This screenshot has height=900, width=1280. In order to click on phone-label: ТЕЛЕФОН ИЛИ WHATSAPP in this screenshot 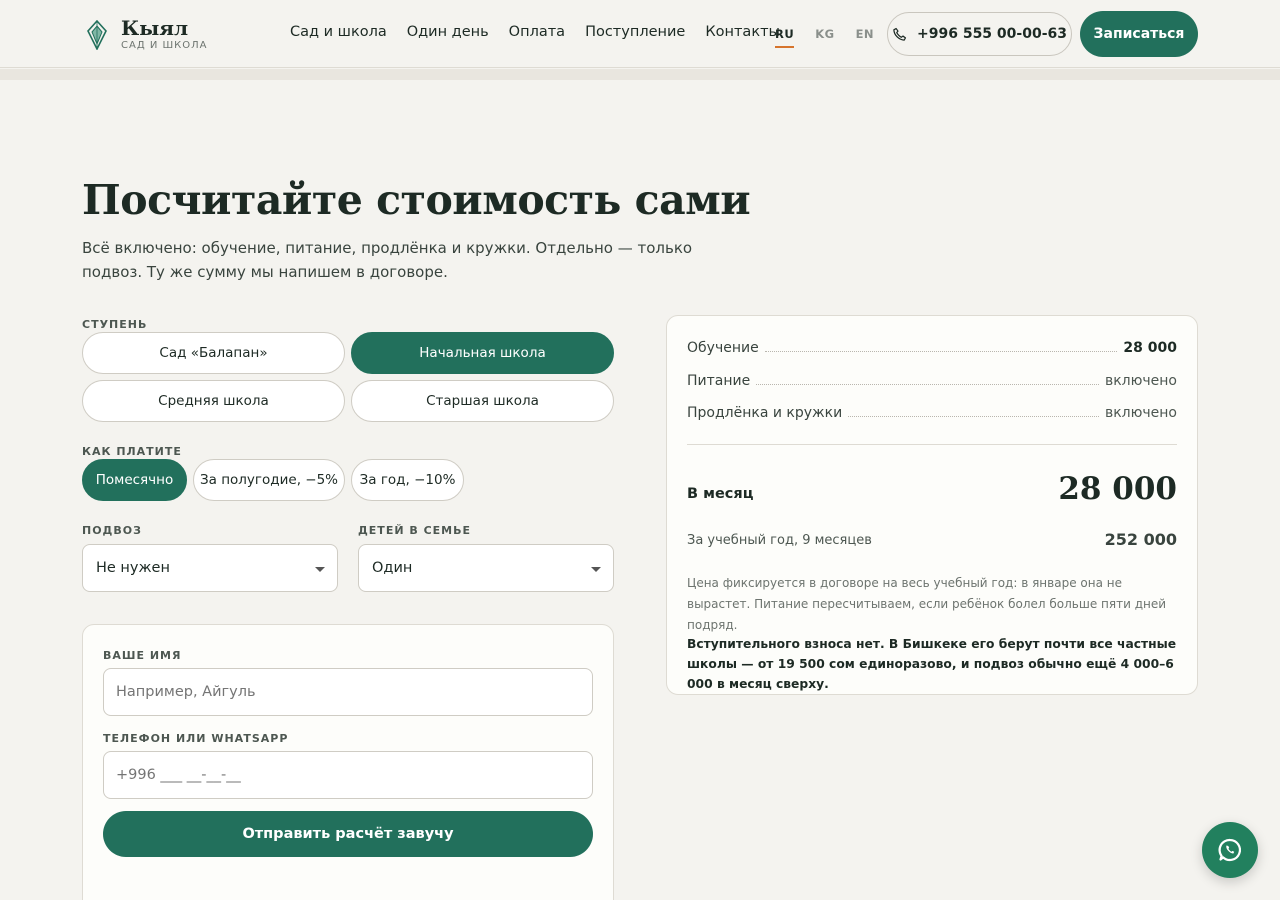, I will do `click(196, 738)`.